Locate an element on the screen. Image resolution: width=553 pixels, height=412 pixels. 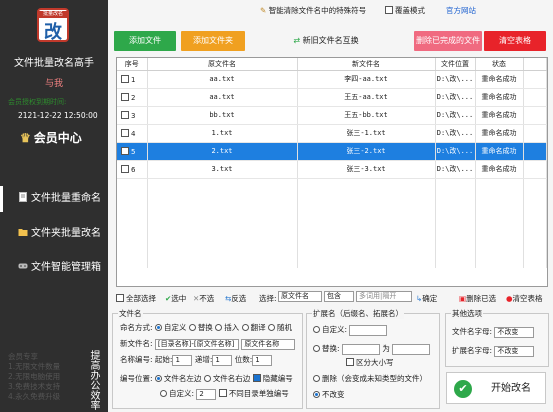
start-input: 1 is located at coordinates (182, 360).